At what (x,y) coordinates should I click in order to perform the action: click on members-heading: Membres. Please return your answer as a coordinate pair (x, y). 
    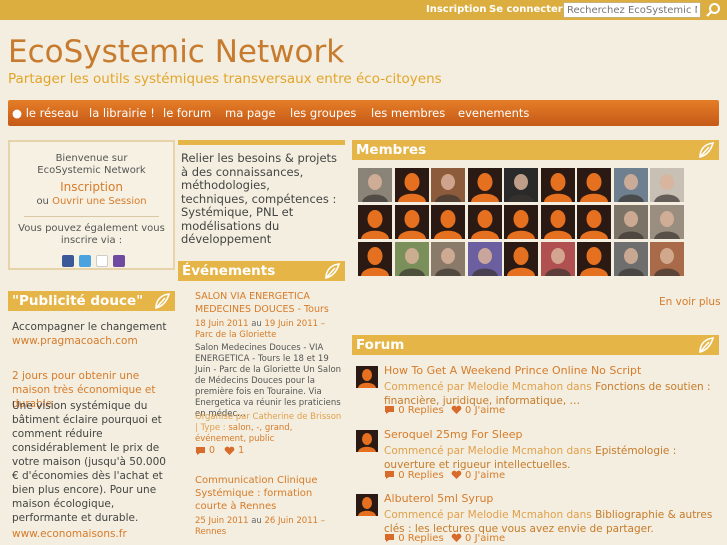
    Looking at the image, I should click on (535, 150).